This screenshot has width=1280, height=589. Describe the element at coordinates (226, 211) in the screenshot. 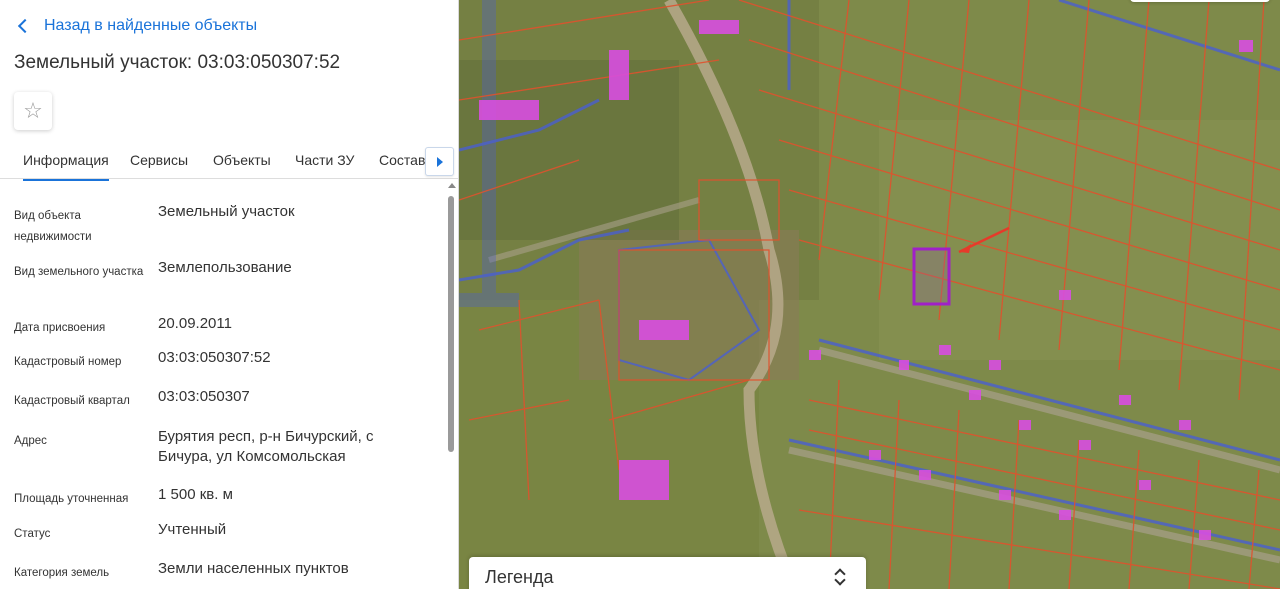

I see `detail-value: Земельный участок` at that location.